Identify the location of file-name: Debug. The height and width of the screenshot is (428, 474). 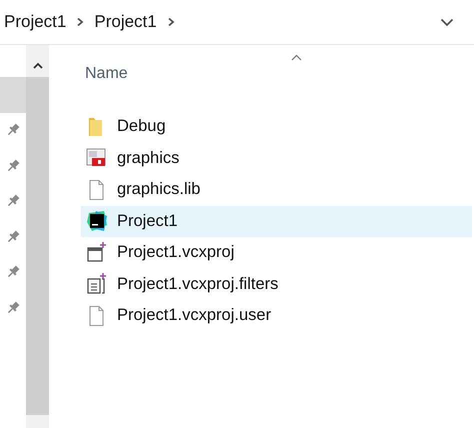
(141, 126).